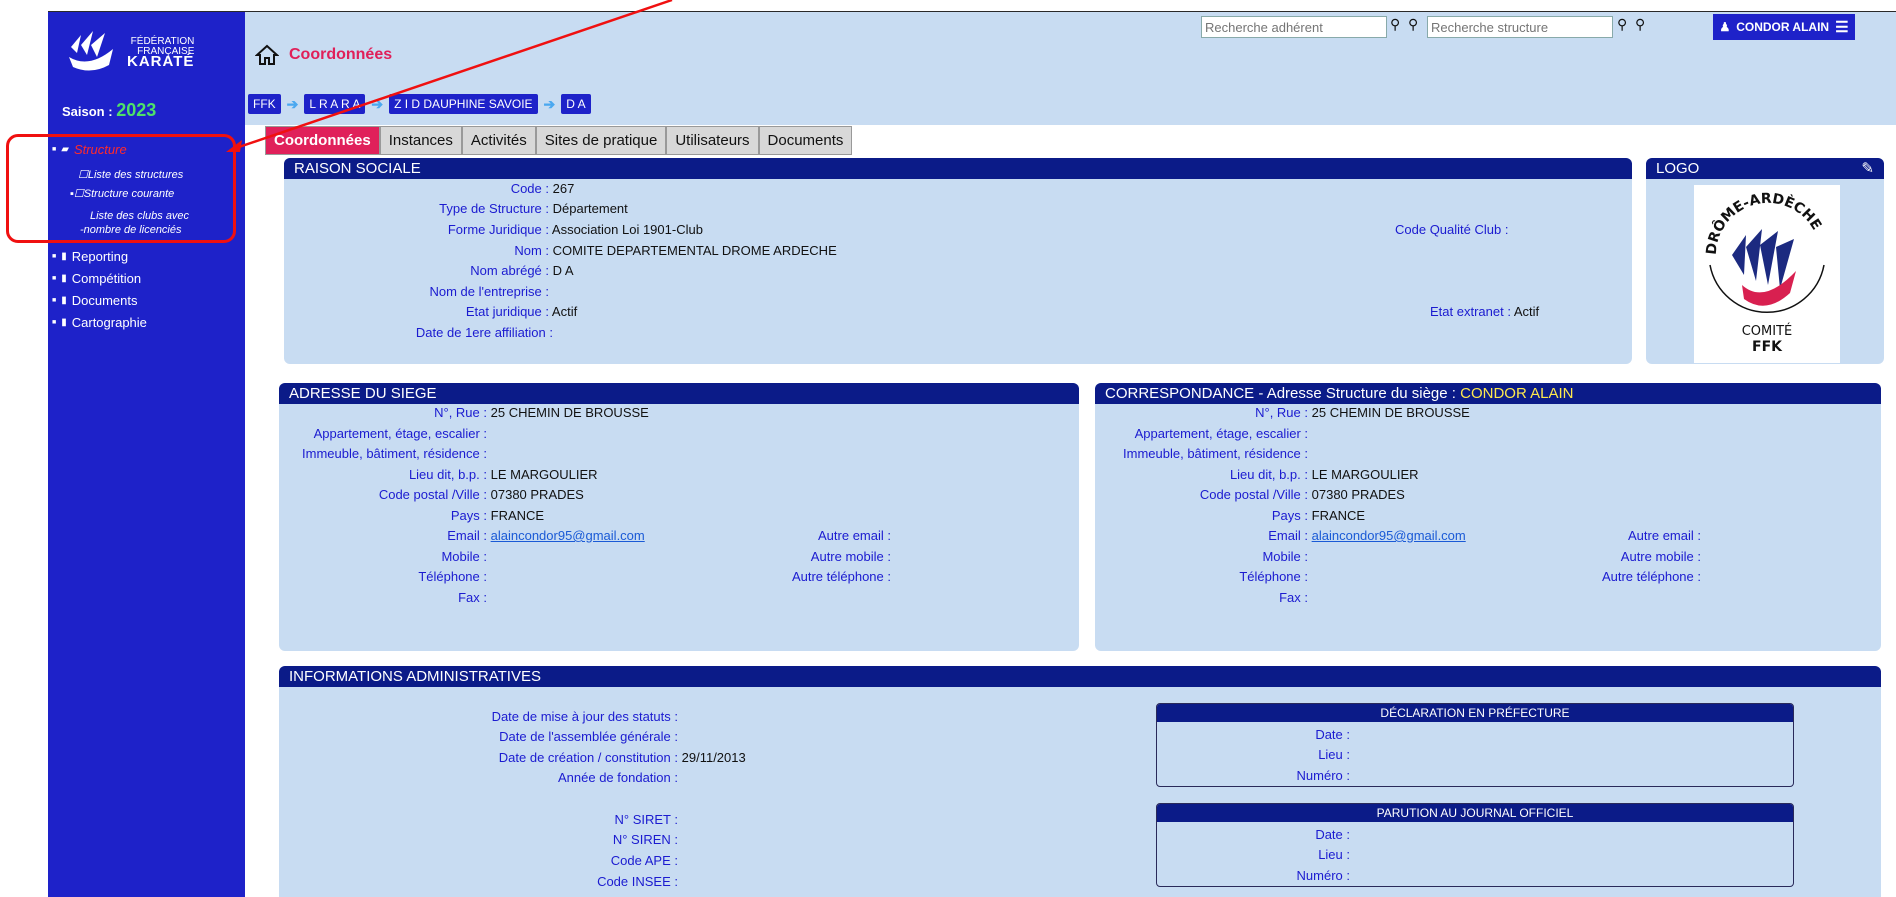  I want to click on creation-value: 29/11/2013, so click(713, 757).